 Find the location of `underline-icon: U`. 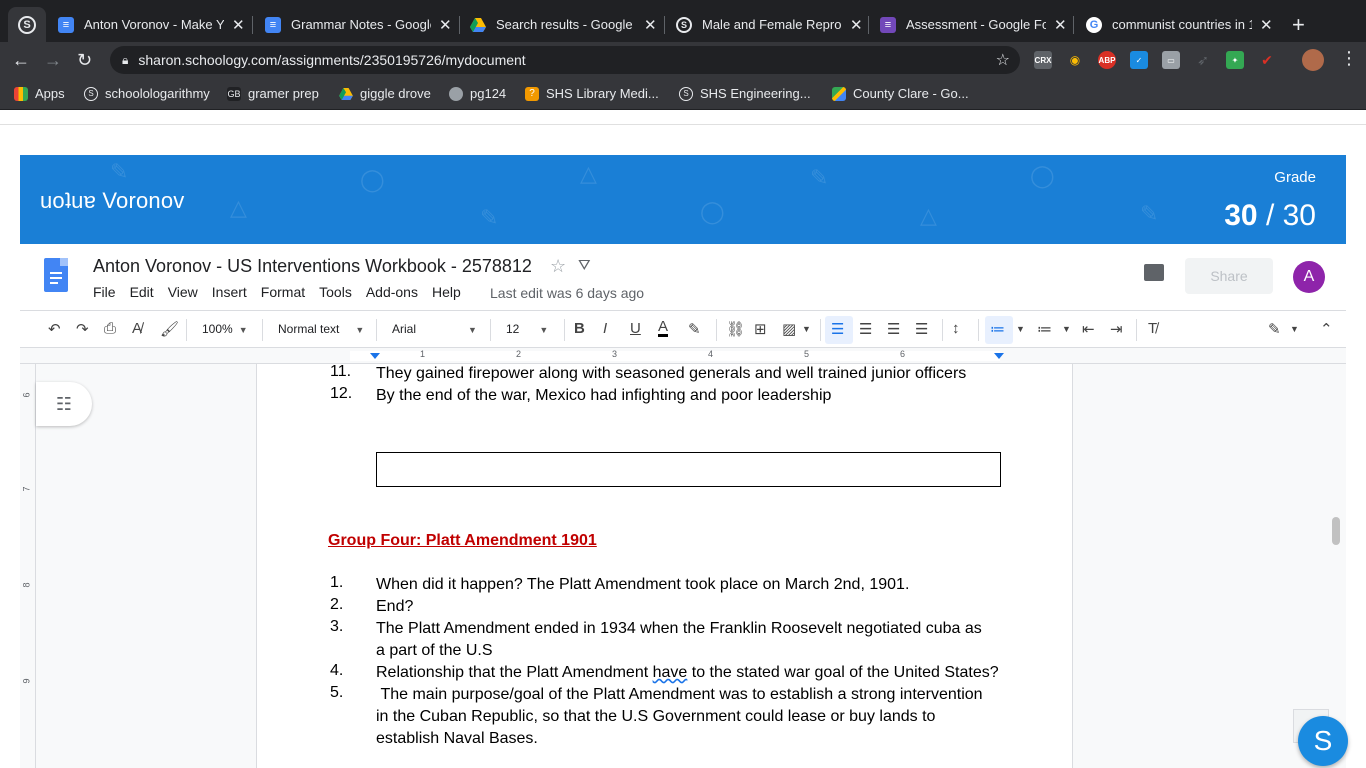

underline-icon: U is located at coordinates (635, 328).